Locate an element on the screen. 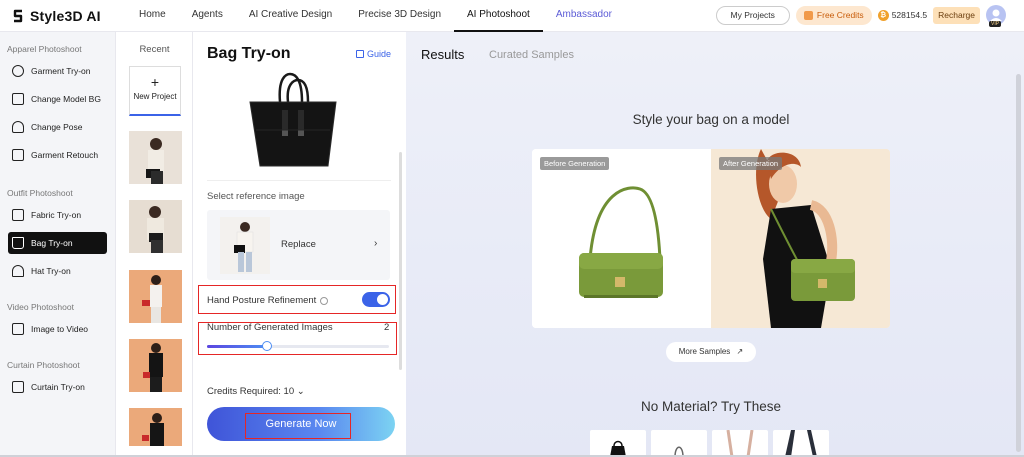 Image resolution: width=1024 pixels, height=457 pixels. credits-required-label: Credits Required: 10 is located at coordinates (251, 391).